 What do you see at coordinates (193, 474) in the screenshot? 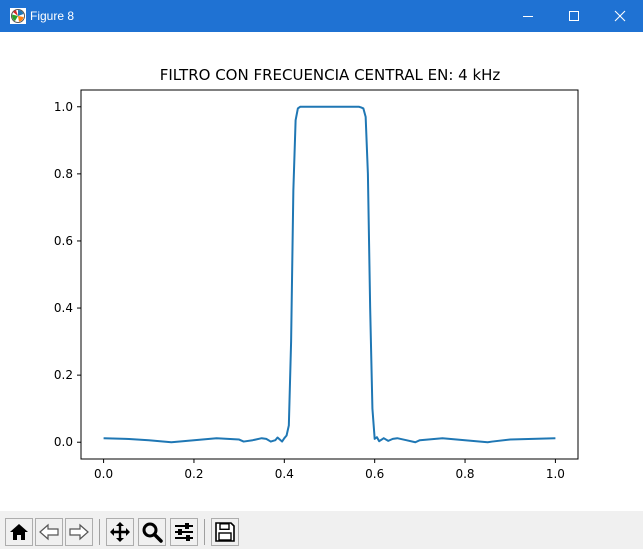
I see `x-tick-label: 0.2` at bounding box center [193, 474].